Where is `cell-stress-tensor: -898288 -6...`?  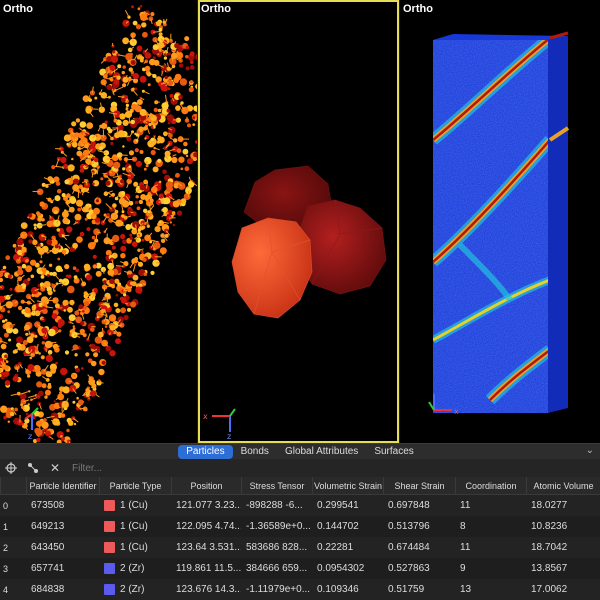 cell-stress-tensor: -898288 -6... is located at coordinates (276, 505).